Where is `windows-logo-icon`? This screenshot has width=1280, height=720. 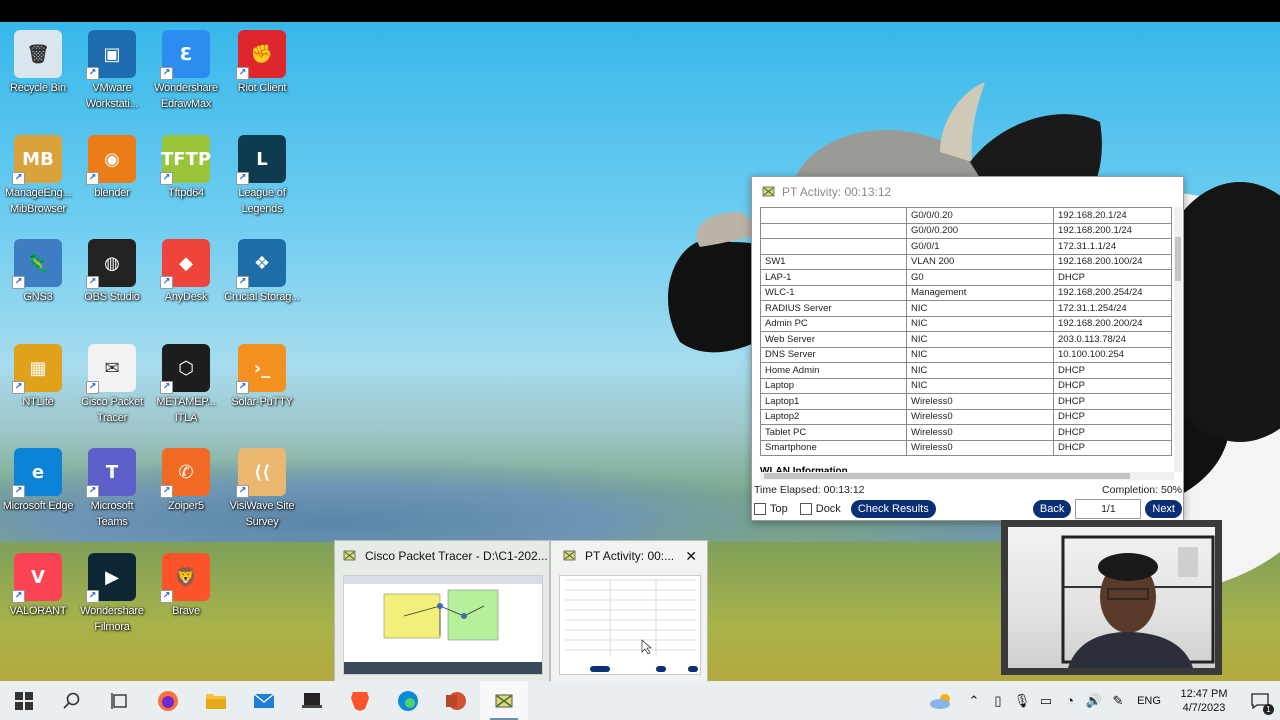
windows-logo-icon is located at coordinates (24, 700).